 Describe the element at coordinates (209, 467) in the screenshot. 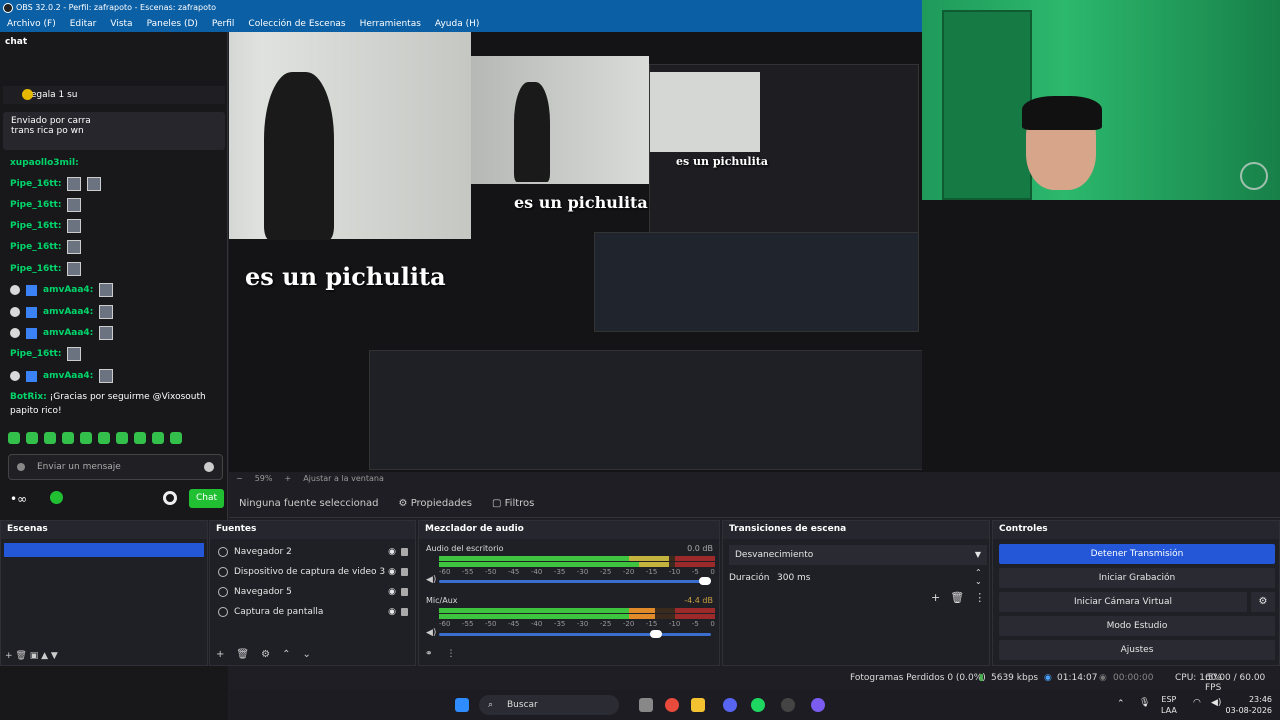

I see `emoji-icon` at that location.